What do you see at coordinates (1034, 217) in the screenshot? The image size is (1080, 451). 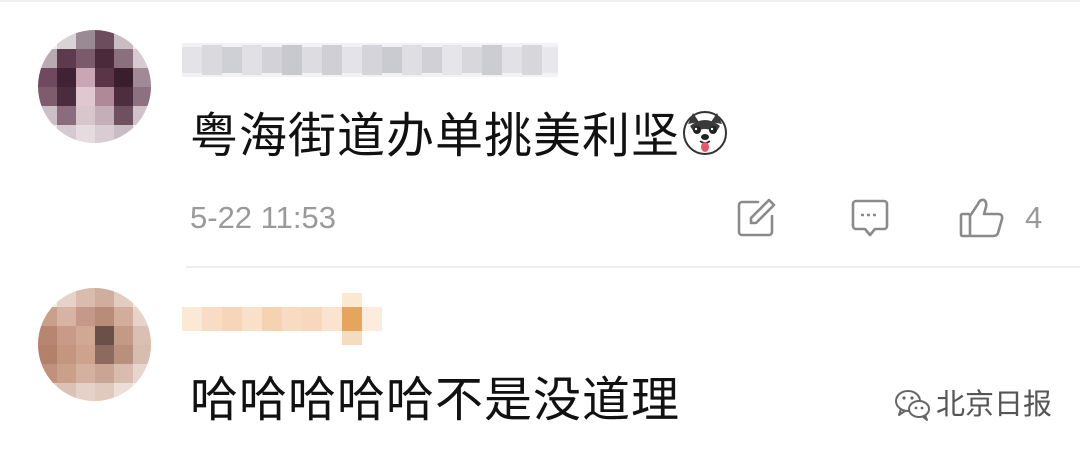 I see `like-count: 4` at bounding box center [1034, 217].